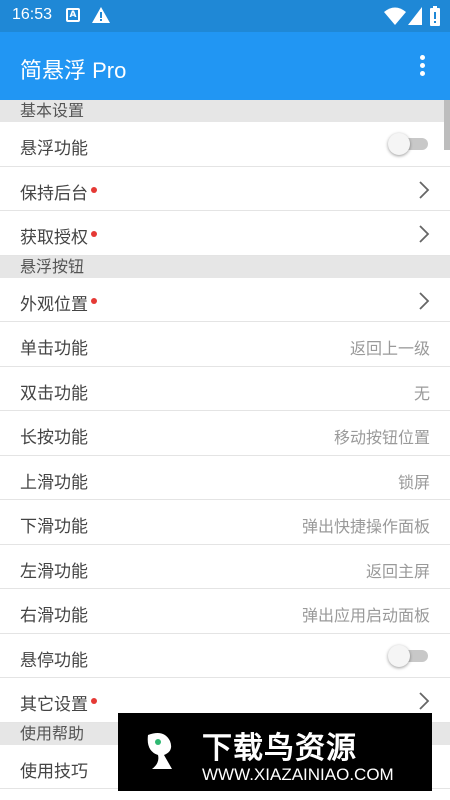  I want to click on setting-label: 保持后台, so click(58, 191).